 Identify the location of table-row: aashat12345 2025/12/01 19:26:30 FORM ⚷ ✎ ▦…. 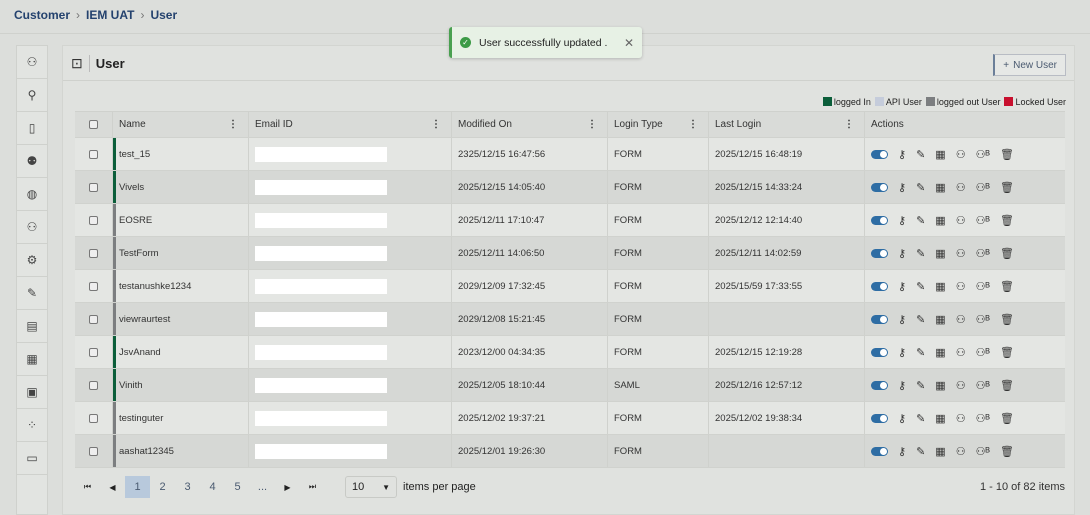
(570, 451).